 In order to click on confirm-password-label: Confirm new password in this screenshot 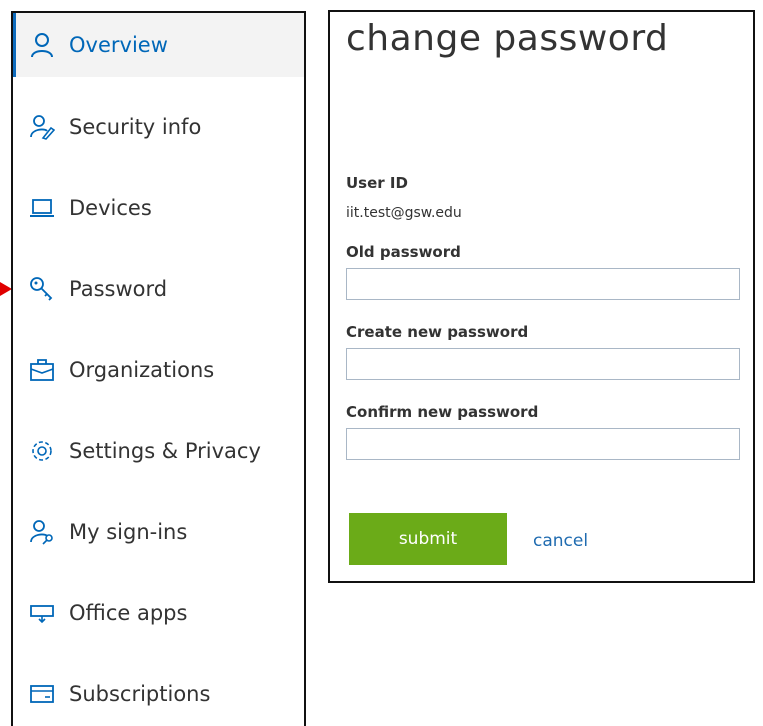, I will do `click(442, 412)`.